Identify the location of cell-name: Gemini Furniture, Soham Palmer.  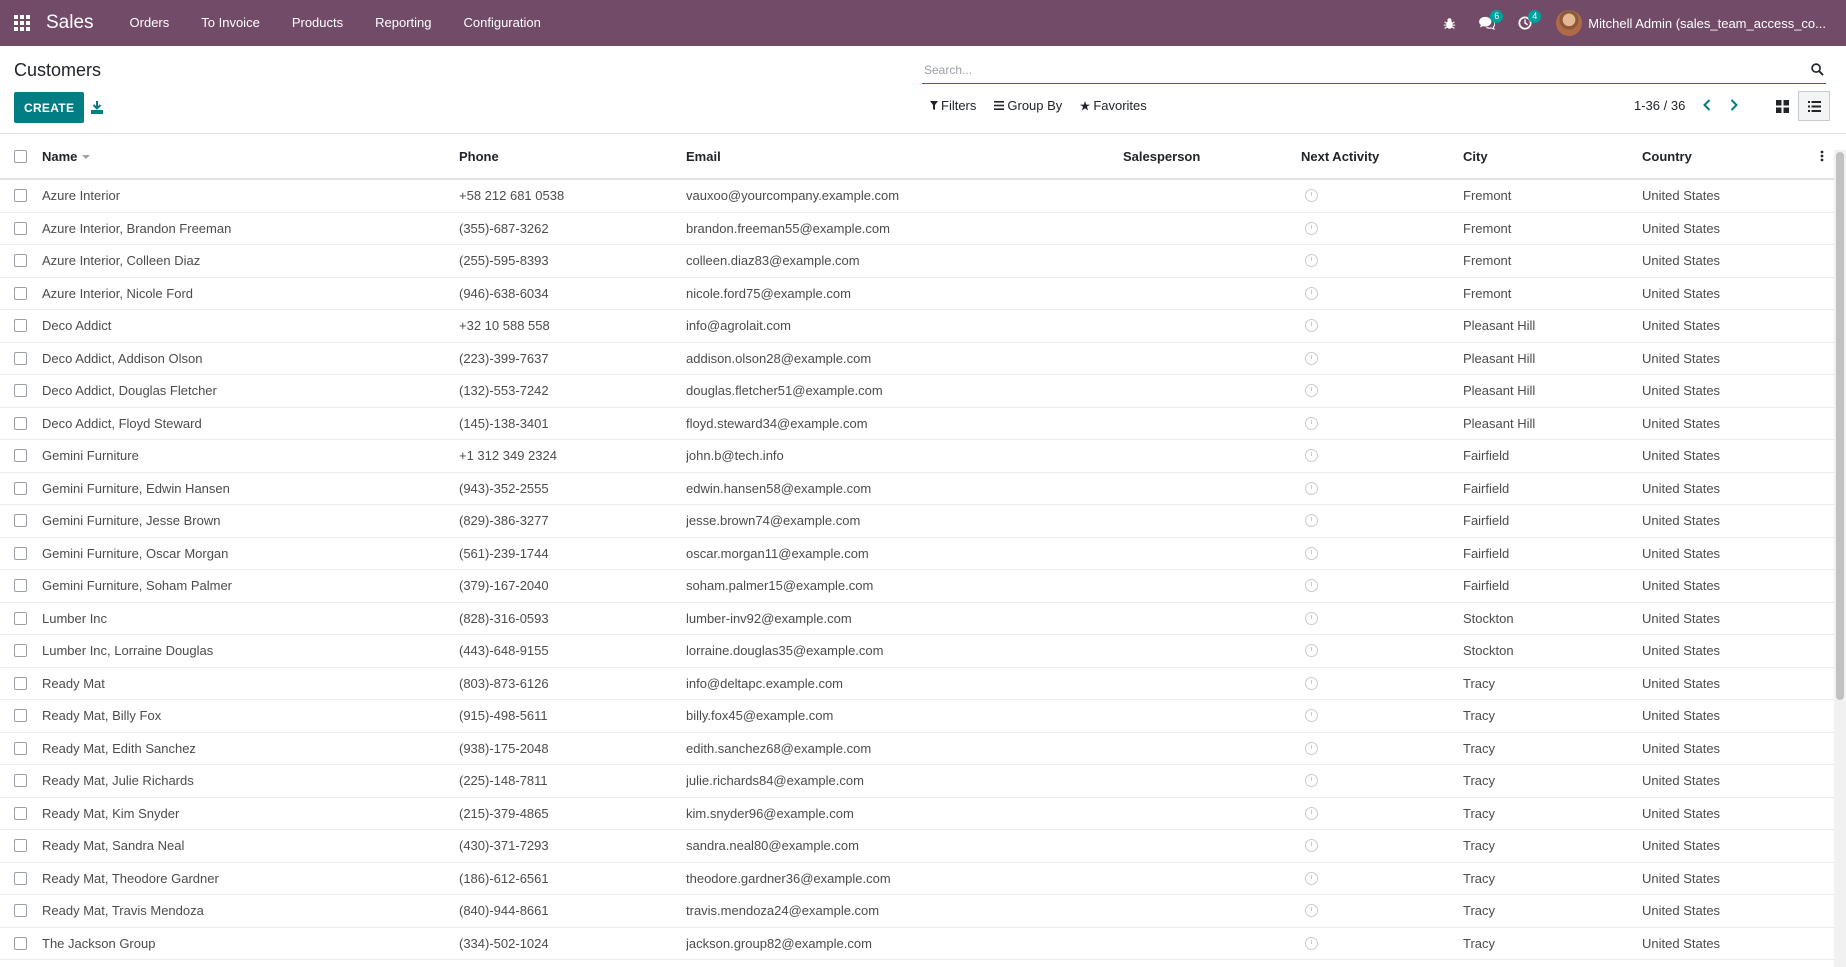
(242, 585).